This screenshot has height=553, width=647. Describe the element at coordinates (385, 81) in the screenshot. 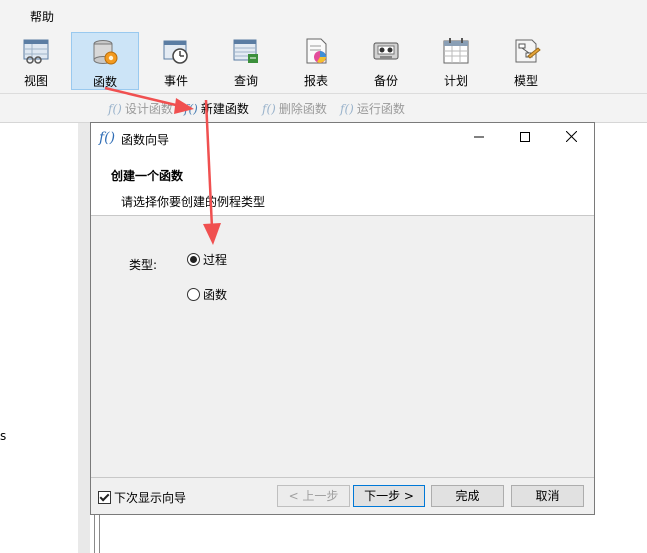

I see `toolbar-backup-label: 备份` at that location.